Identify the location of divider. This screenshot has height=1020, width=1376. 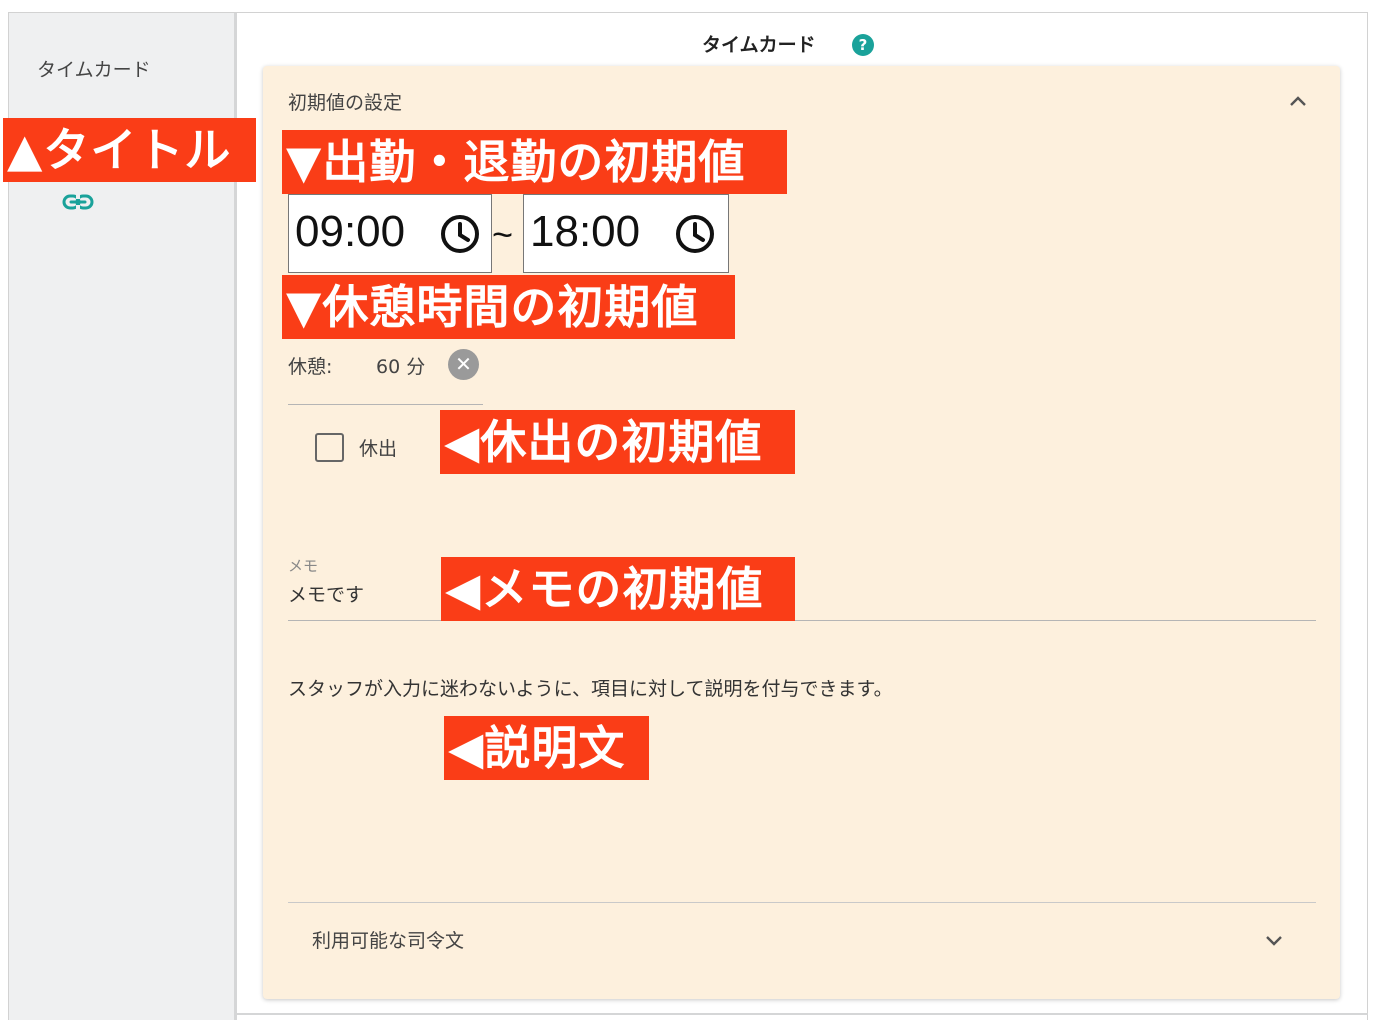
(802, 902).